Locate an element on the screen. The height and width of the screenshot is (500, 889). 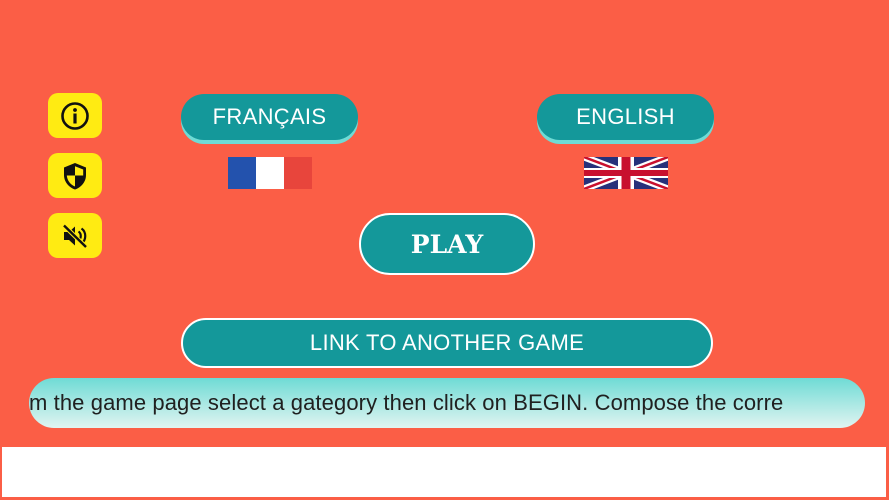
link-label: LINK TO ANOTHER GAME is located at coordinates (447, 342).